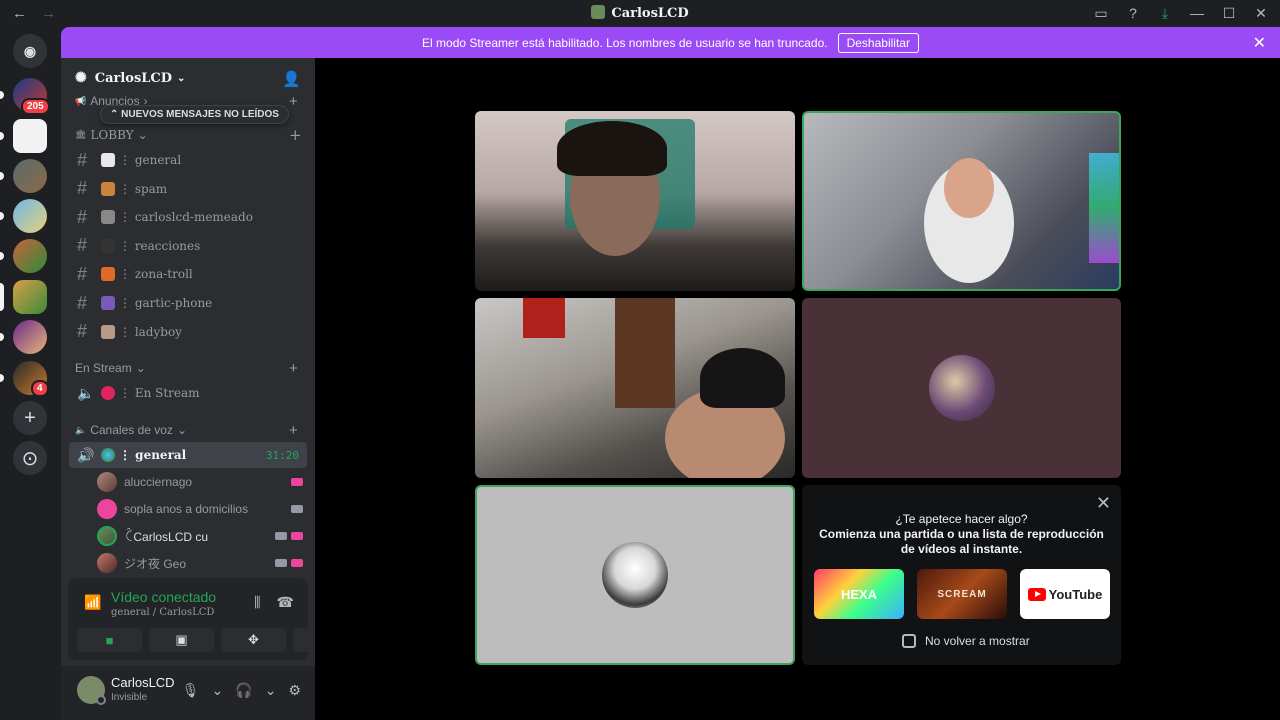 Image resolution: width=1280 pixels, height=720 pixels. What do you see at coordinates (878, 42) in the screenshot?
I see `disable-streamer-button: Deshabilitar` at bounding box center [878, 42].